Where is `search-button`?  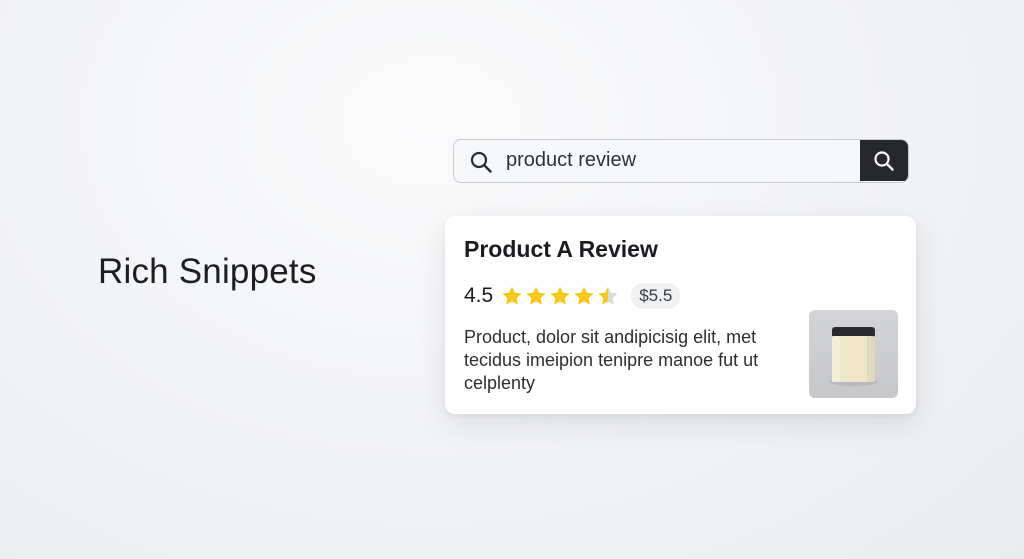 search-button is located at coordinates (884, 160).